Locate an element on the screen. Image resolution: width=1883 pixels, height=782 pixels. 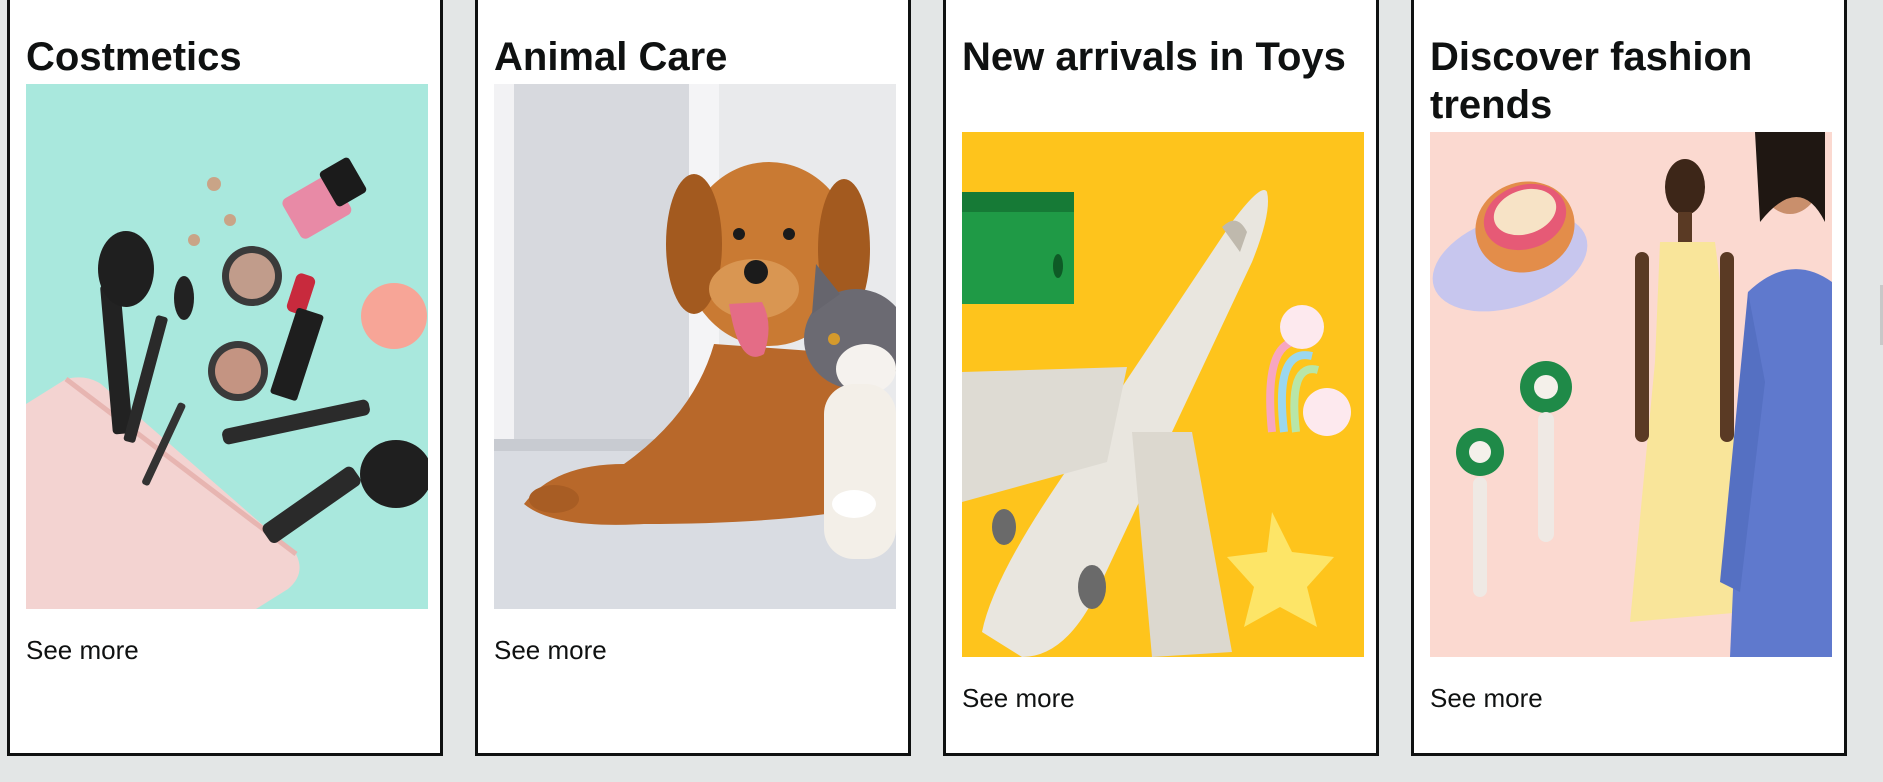
fashion-image is located at coordinates (1631, 394).